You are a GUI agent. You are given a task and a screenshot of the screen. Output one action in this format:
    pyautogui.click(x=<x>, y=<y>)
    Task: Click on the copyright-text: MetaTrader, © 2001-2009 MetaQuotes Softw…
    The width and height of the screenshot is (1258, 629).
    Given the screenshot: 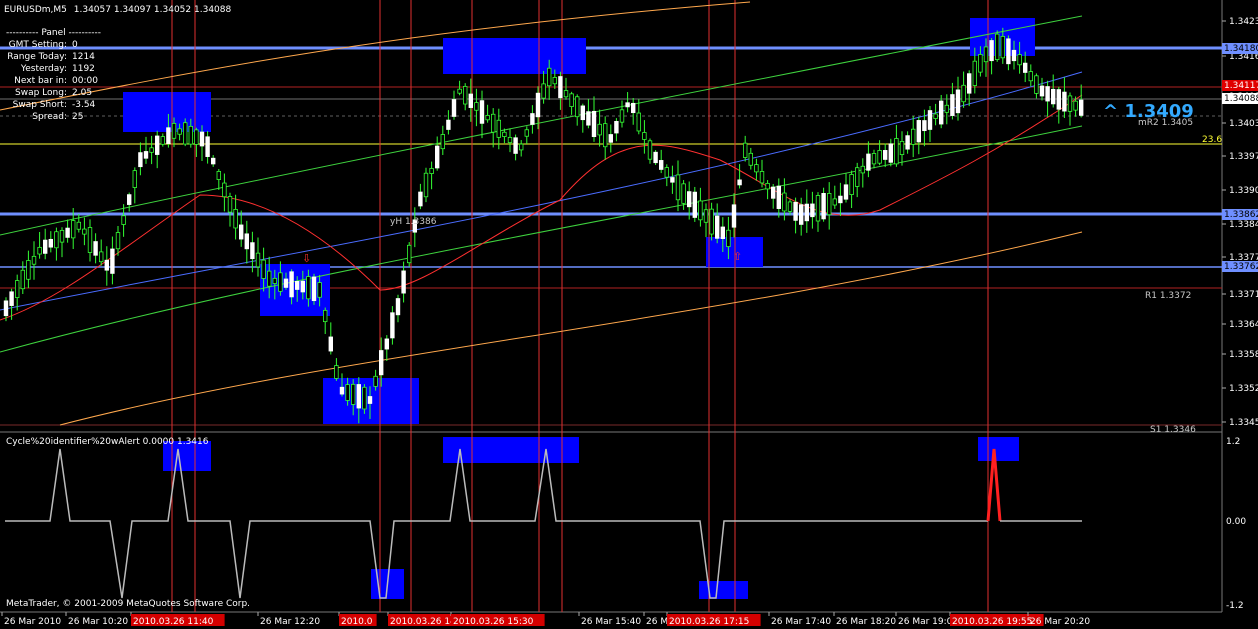 What is the action you would take?
    pyautogui.click(x=128, y=604)
    